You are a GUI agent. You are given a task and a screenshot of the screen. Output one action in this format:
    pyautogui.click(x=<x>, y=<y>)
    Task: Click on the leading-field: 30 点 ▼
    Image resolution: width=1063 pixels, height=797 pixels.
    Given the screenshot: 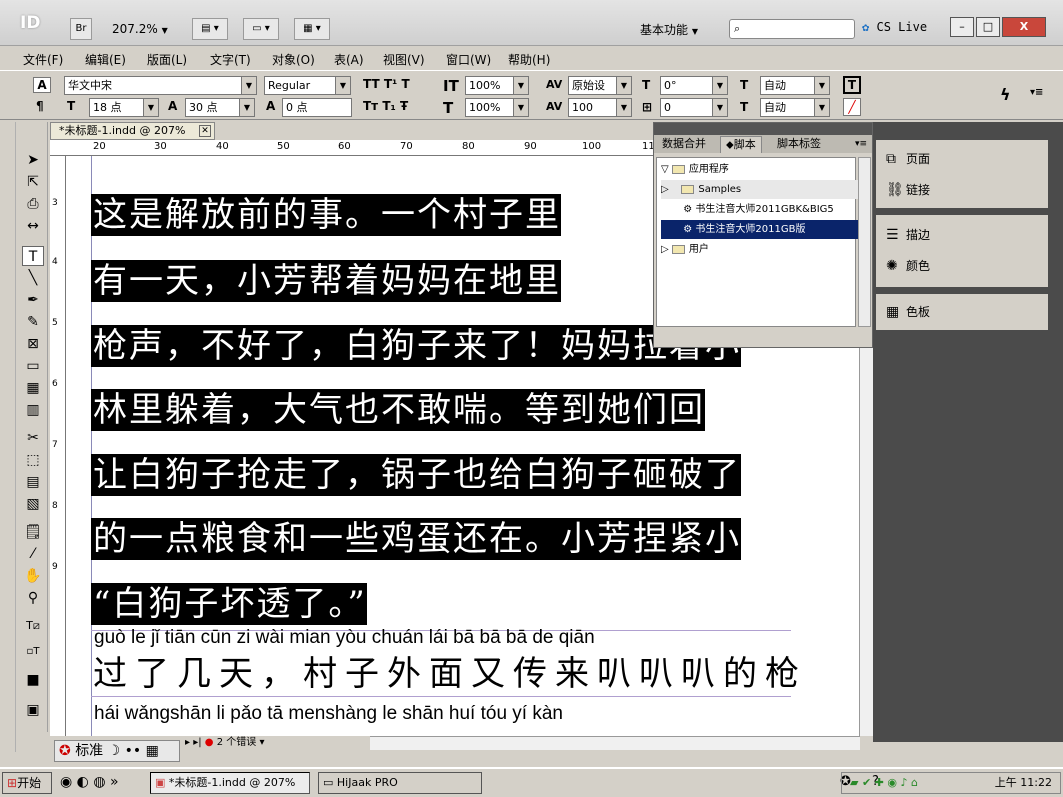 What is the action you would take?
    pyautogui.click(x=220, y=107)
    